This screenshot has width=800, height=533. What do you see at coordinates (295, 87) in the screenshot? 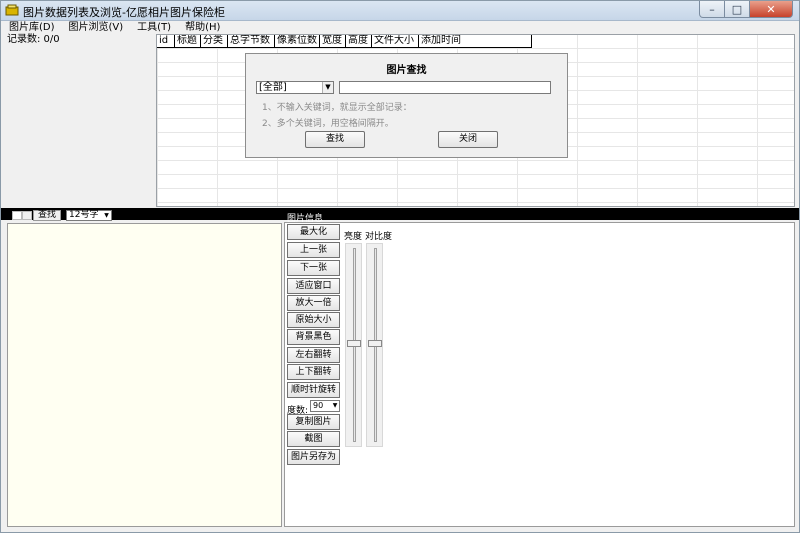
I see `category-select: [全部] ▼` at bounding box center [295, 87].